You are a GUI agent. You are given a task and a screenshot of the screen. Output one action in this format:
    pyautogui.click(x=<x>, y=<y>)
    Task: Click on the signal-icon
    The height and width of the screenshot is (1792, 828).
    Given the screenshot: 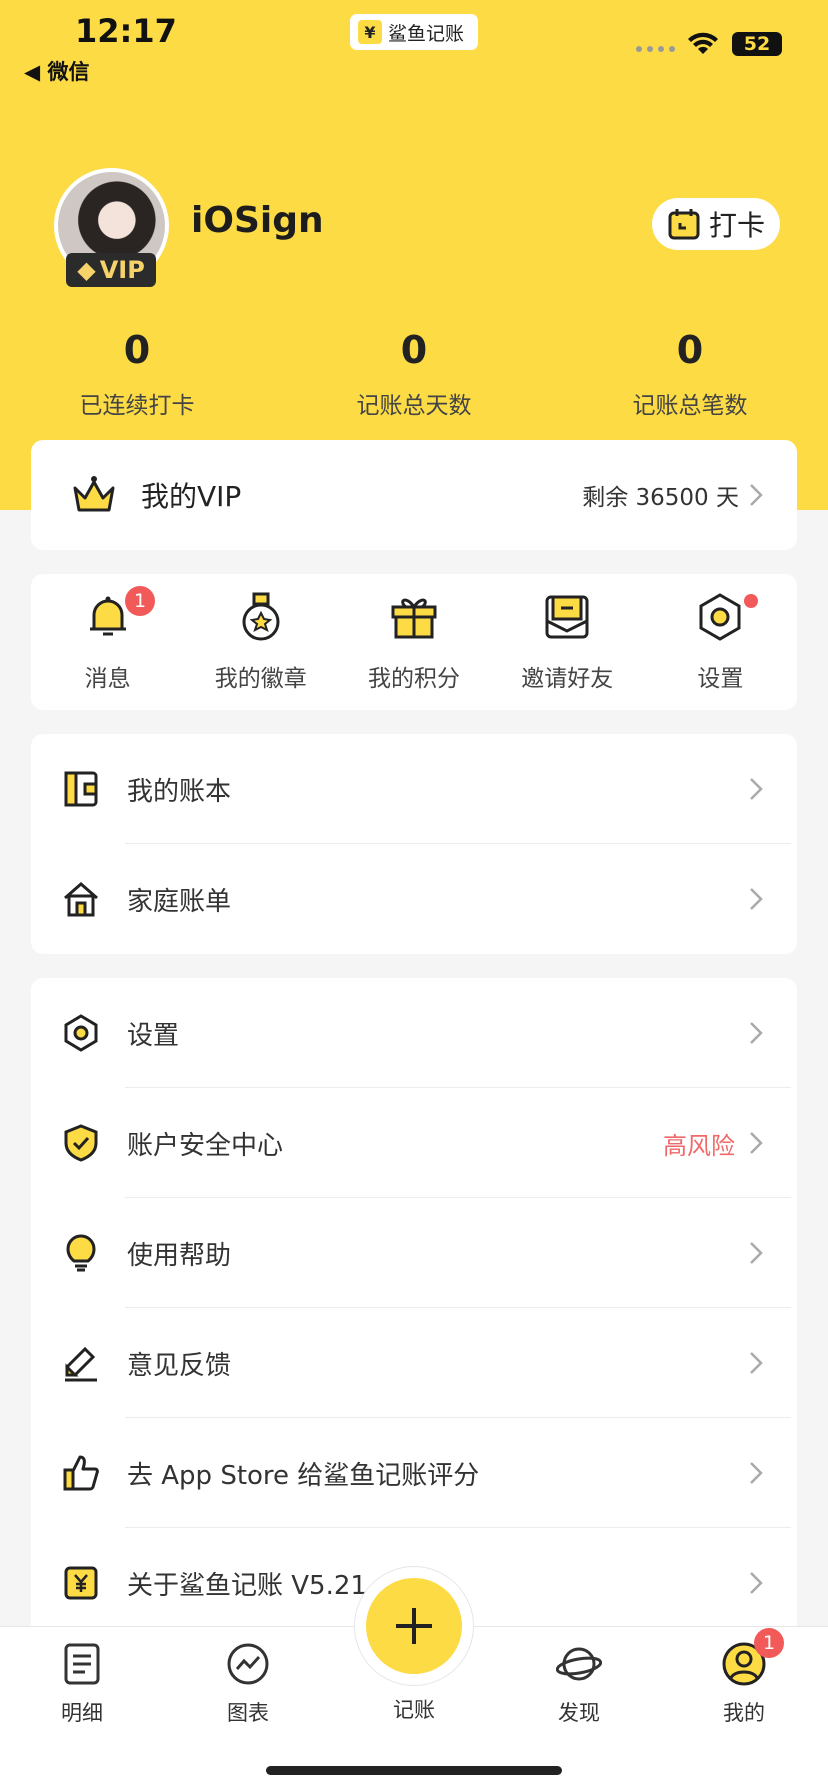 What is the action you would take?
    pyautogui.click(x=655, y=49)
    